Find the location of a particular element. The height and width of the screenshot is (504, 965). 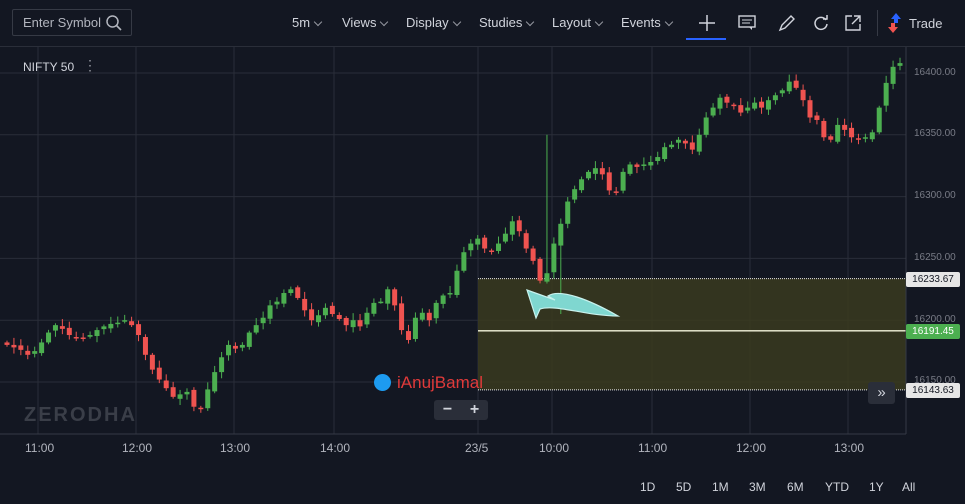

search-icon is located at coordinates (114, 25).